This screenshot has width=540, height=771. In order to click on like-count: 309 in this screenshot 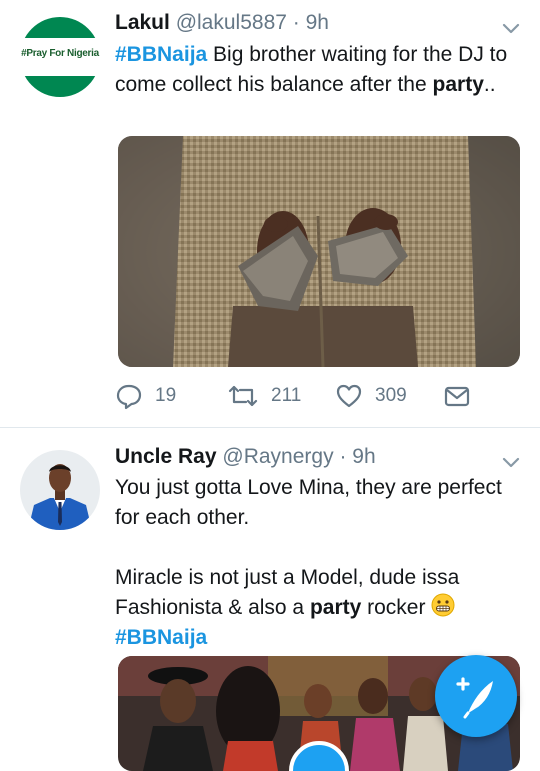, I will do `click(391, 395)`.